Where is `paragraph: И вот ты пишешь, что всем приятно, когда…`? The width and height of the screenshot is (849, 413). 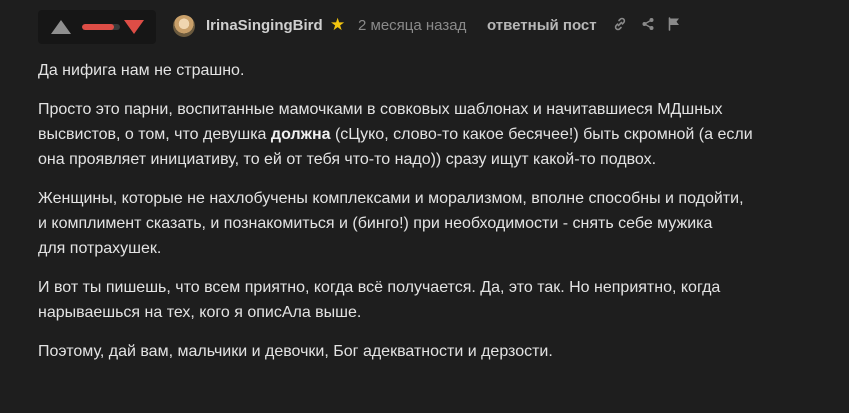 paragraph: И вот ты пишешь, что всем приятно, когда… is located at coordinates (379, 300).